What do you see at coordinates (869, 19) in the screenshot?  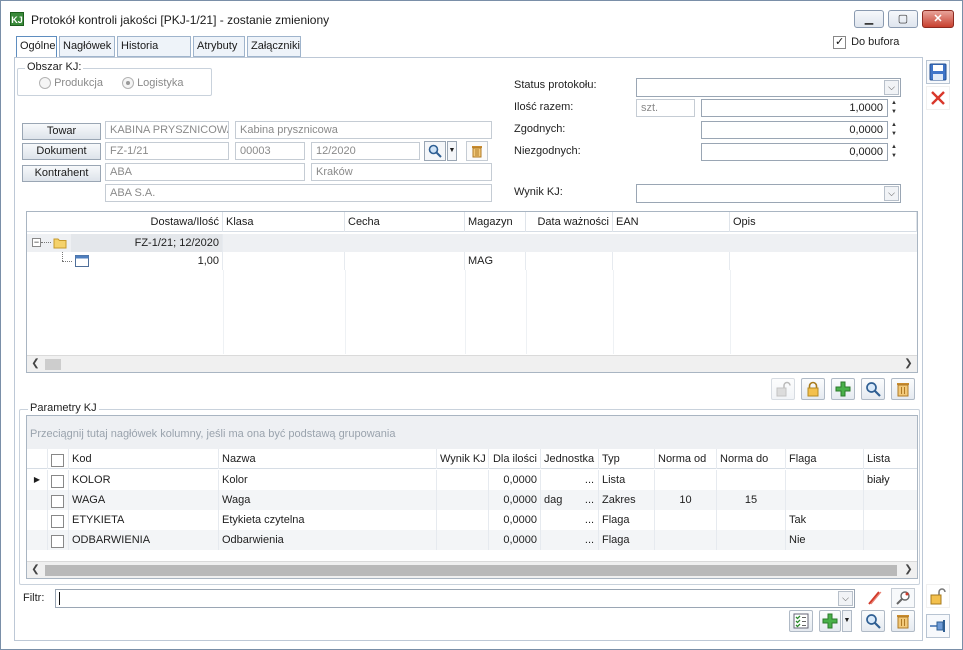 I see `minimize-button: ▁` at bounding box center [869, 19].